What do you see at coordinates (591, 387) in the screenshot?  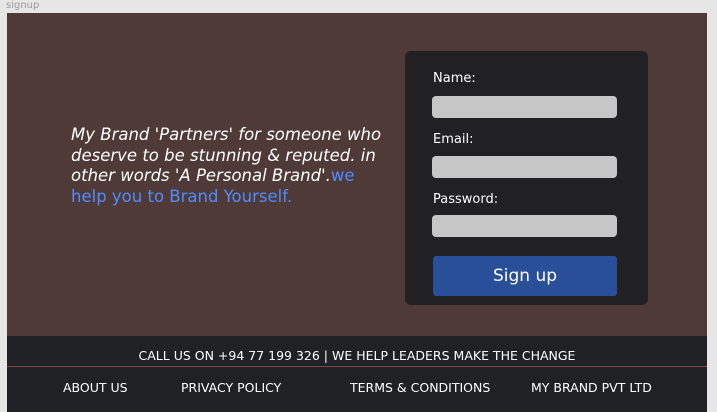 I see `footer-link-my-brand: MY BRAND PVT LTD` at bounding box center [591, 387].